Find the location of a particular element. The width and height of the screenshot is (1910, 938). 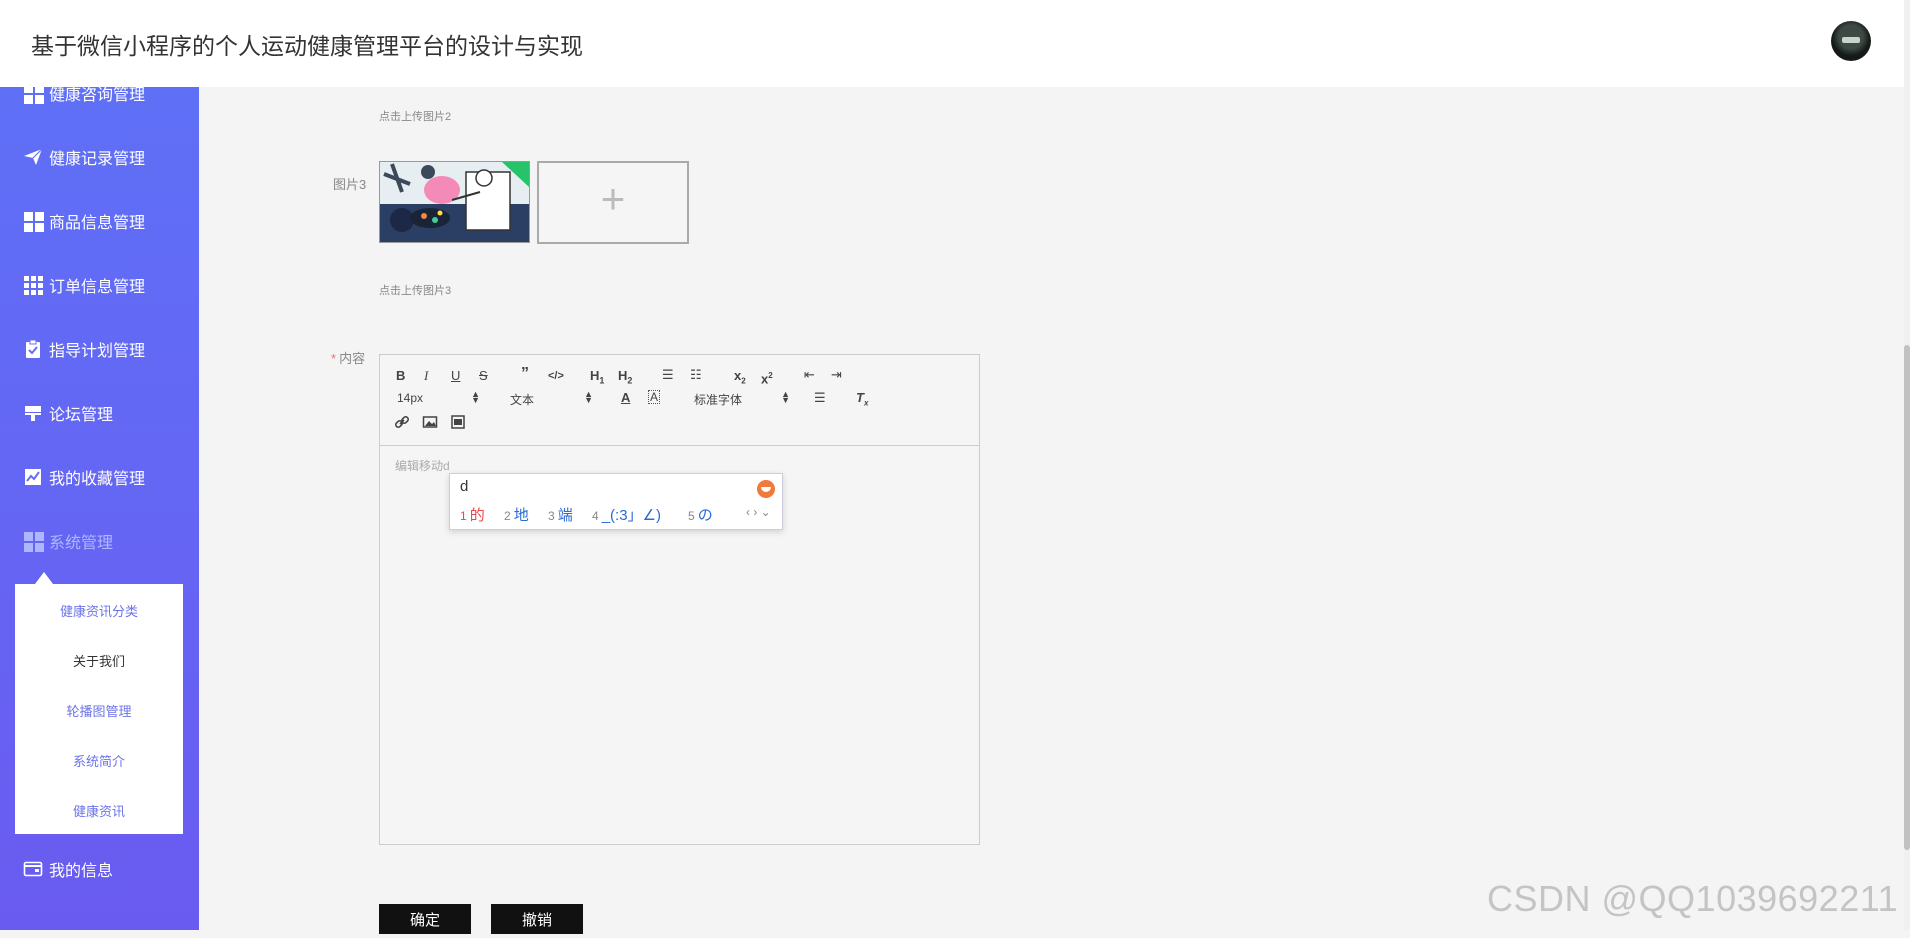

font-color-icon: A is located at coordinates (625, 398).